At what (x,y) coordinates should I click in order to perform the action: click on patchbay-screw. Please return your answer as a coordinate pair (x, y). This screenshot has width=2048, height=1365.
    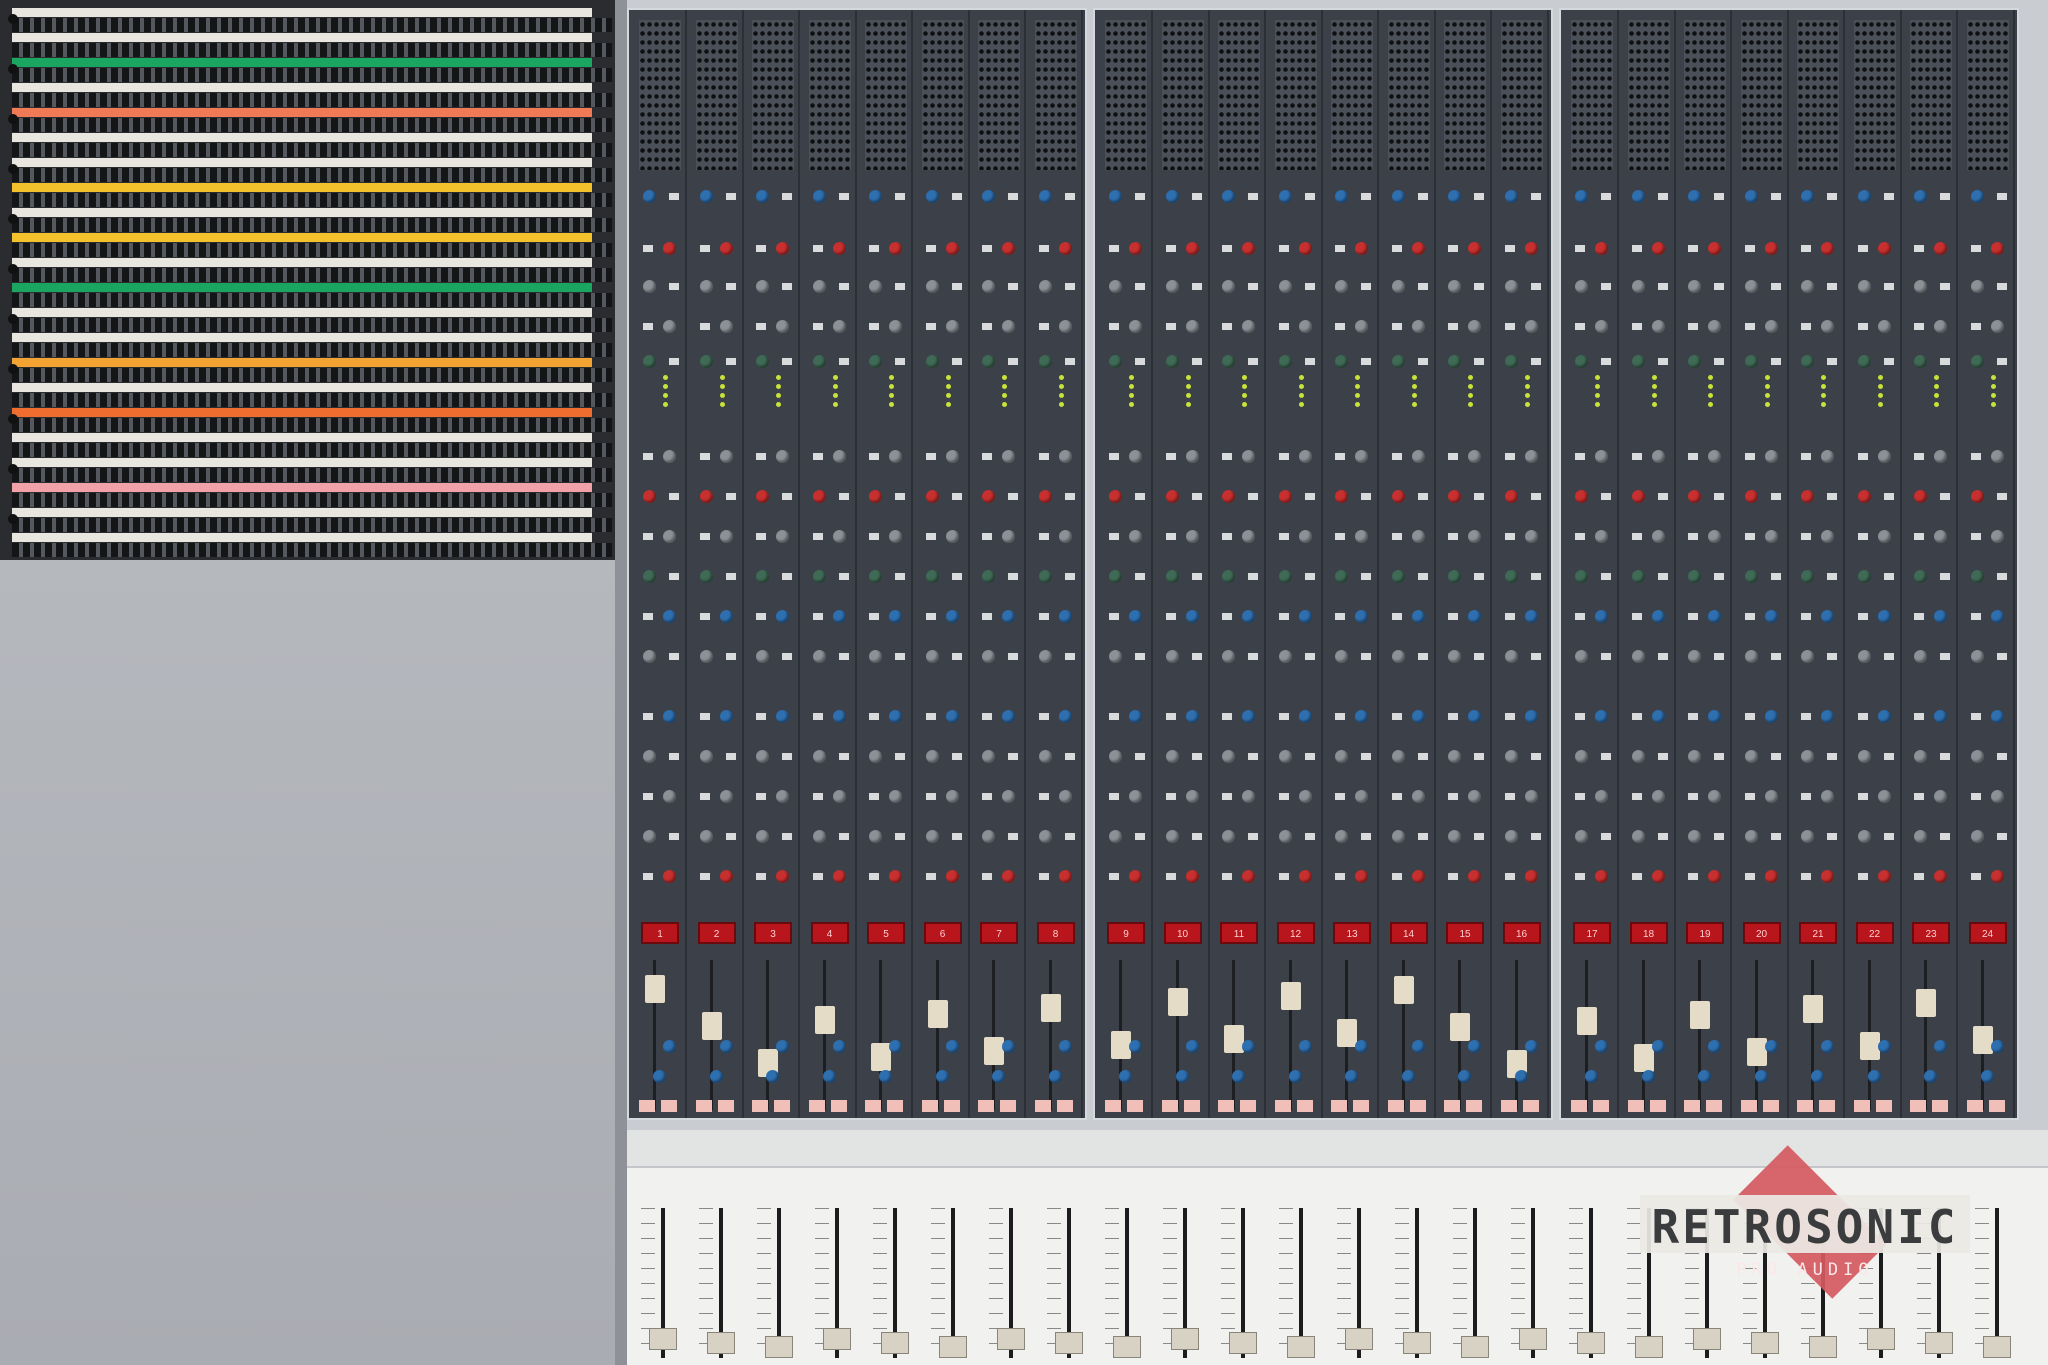
    Looking at the image, I should click on (13, 419).